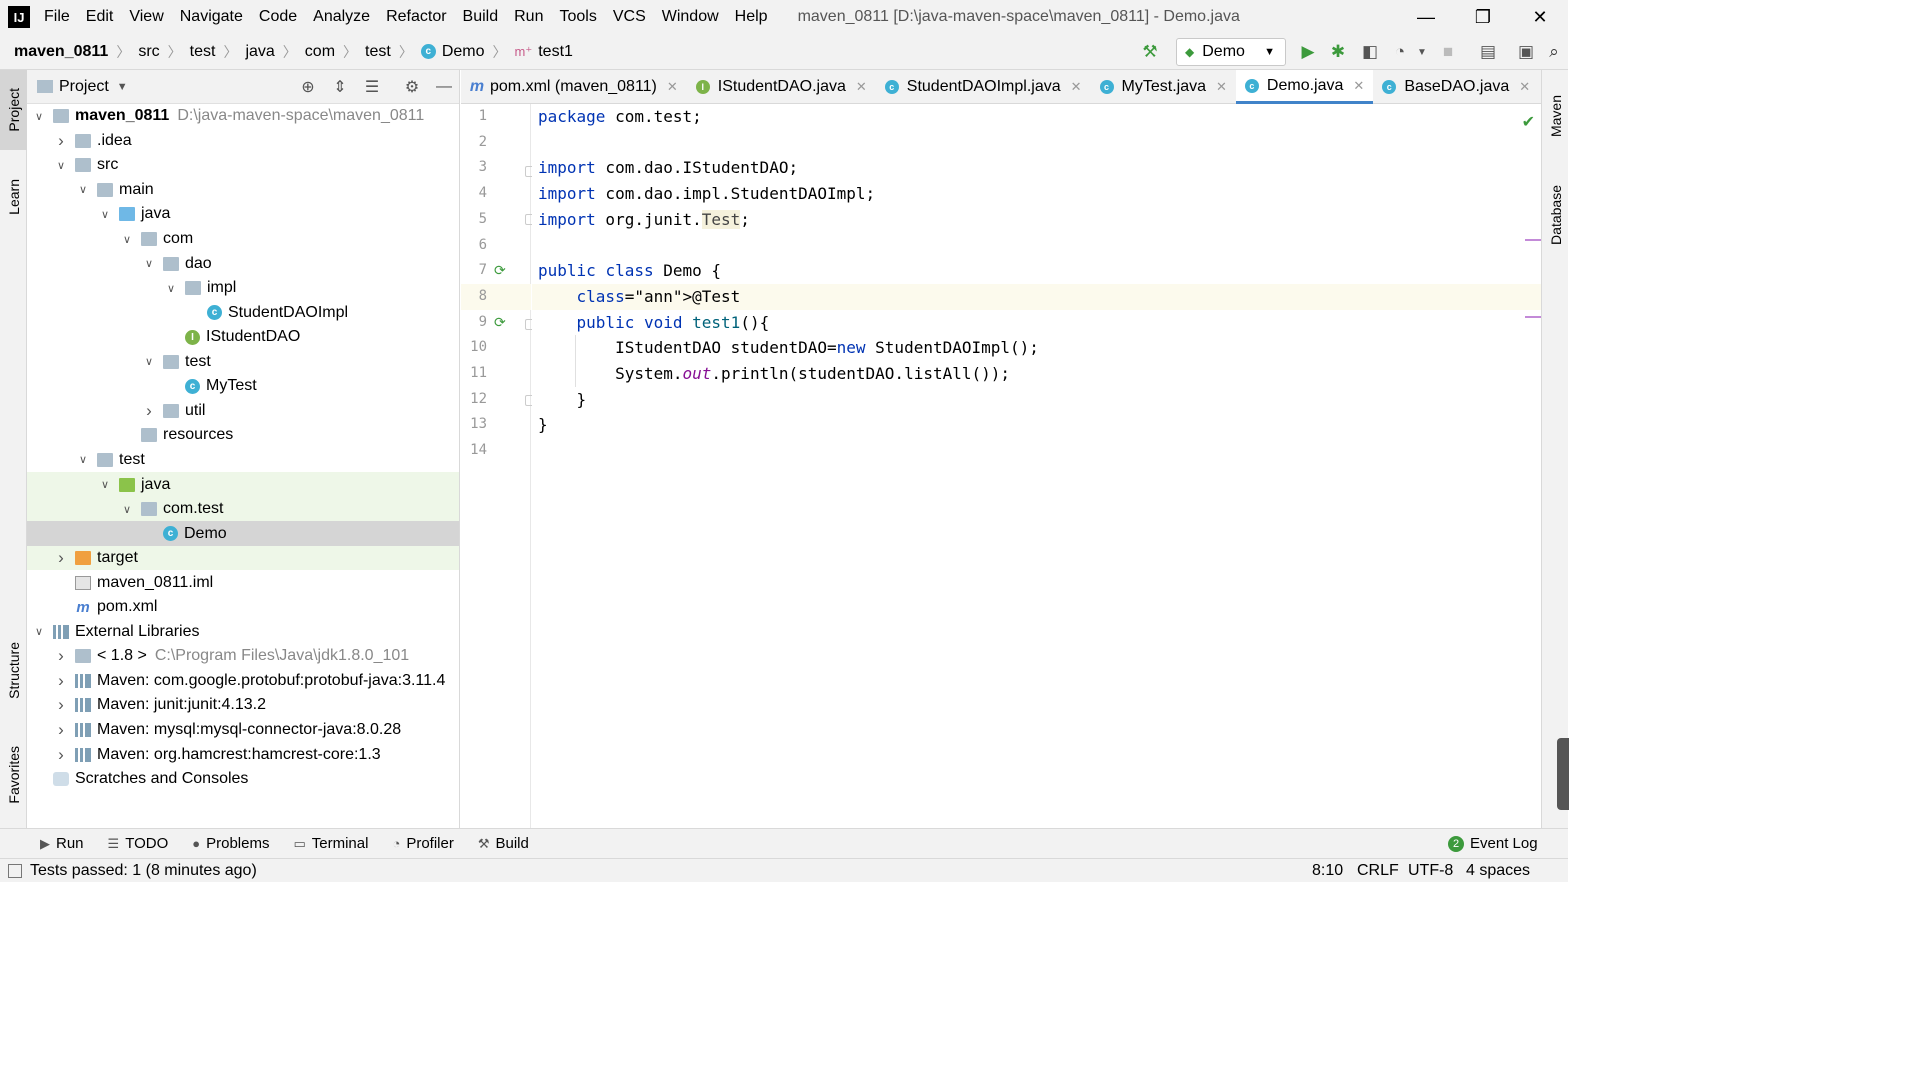 The height and width of the screenshot is (1080, 1920). What do you see at coordinates (138, 843) in the screenshot?
I see `tool-todo: ☰ TODO` at bounding box center [138, 843].